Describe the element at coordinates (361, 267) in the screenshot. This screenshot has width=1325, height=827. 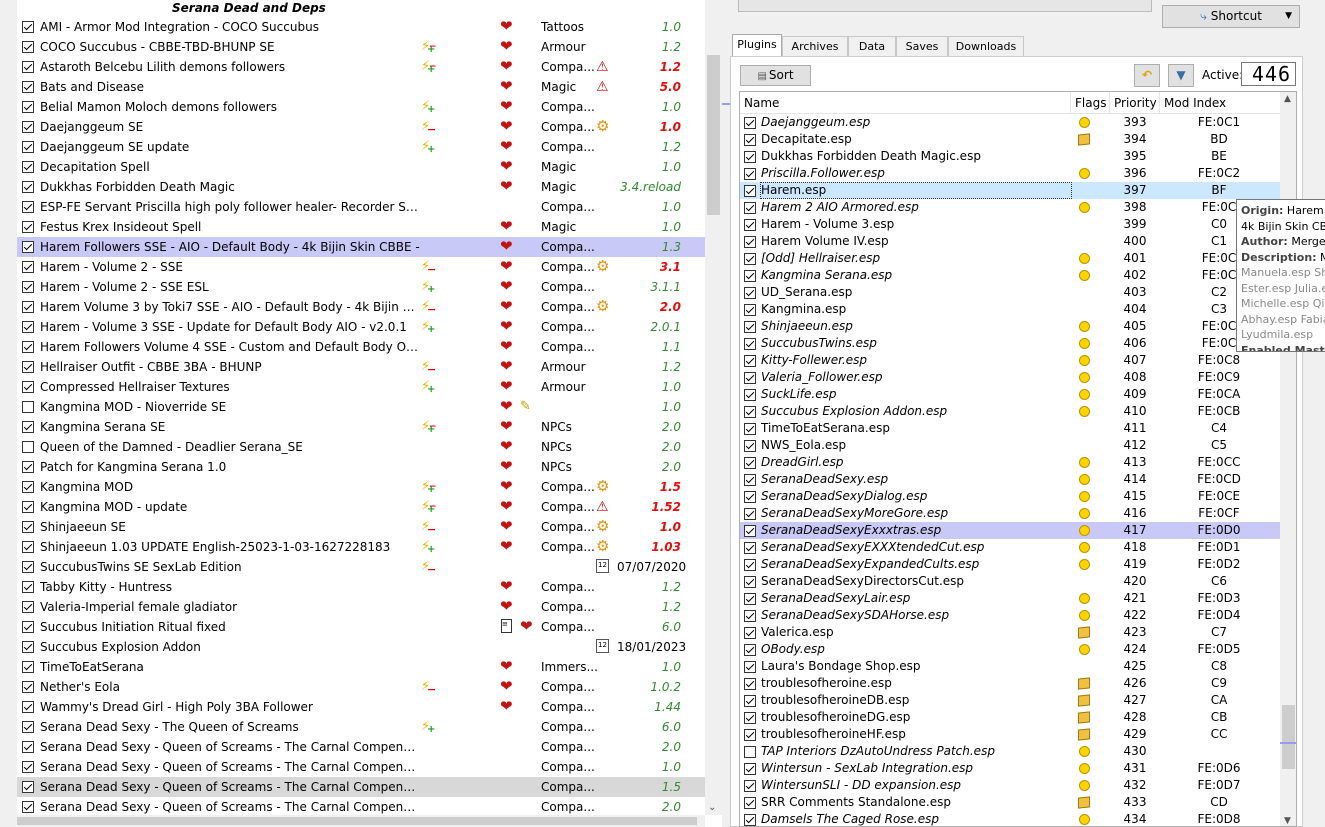
I see `mod-row: Harem - Volume 2 - SSE ⚡ − ❤ Compa... ⚙ 3.1` at that location.